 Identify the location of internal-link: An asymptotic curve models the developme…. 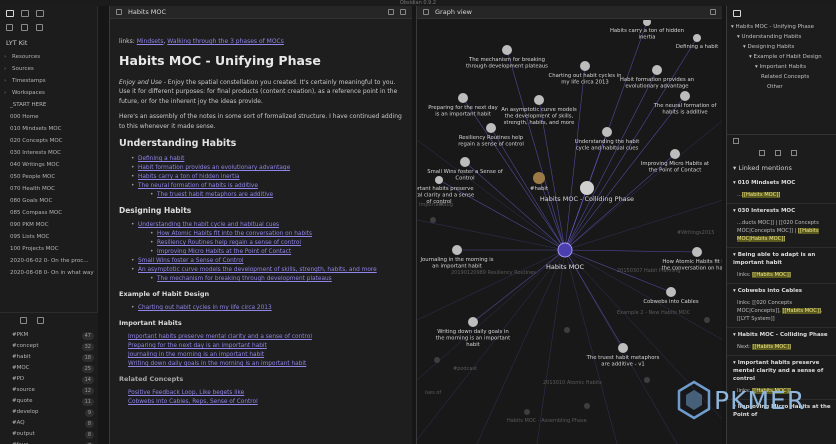
(257, 270).